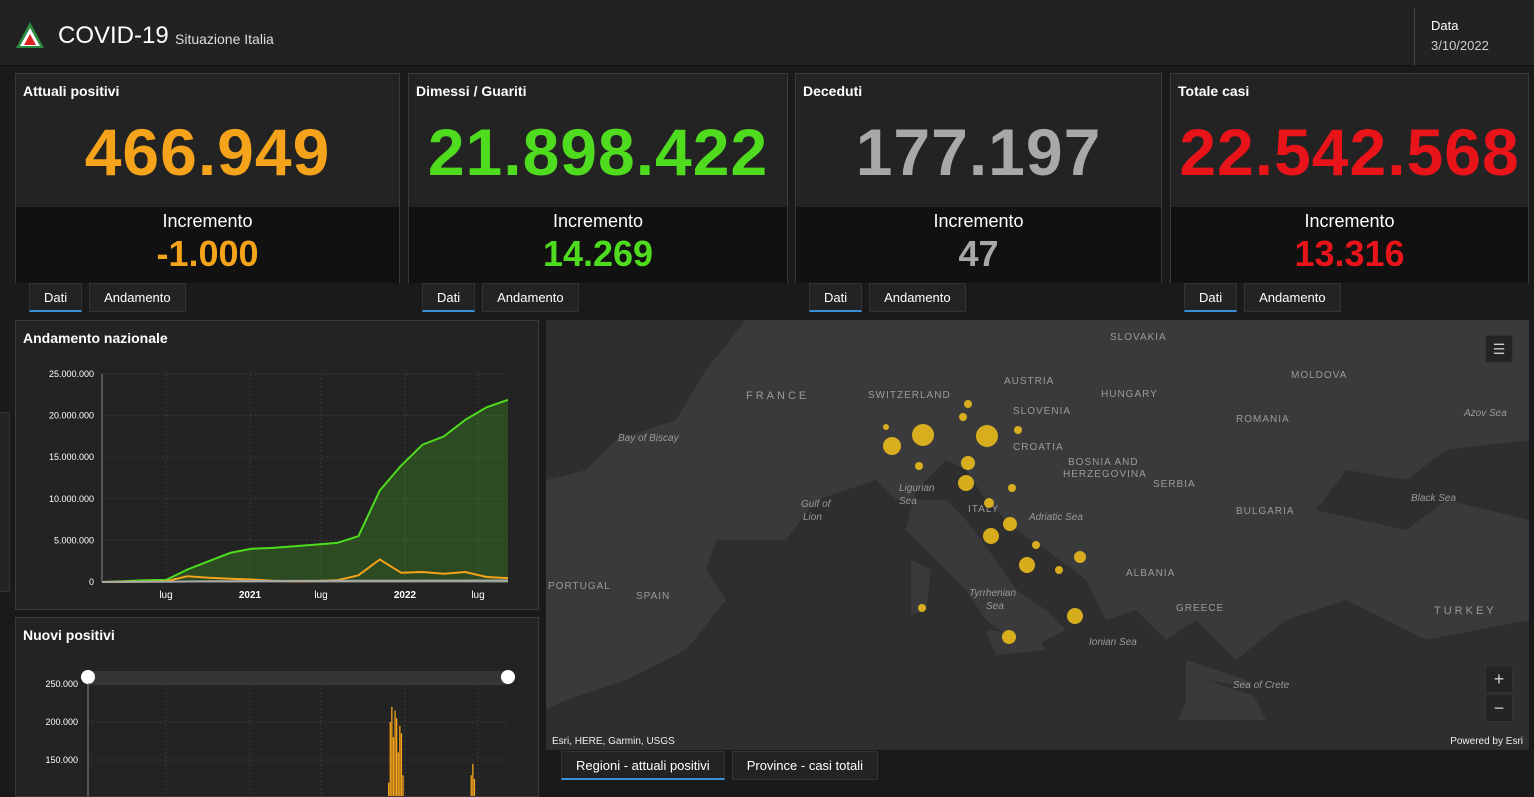 The width and height of the screenshot is (1534, 797). I want to click on card-increment-area: Incremento -1.000, so click(207, 245).